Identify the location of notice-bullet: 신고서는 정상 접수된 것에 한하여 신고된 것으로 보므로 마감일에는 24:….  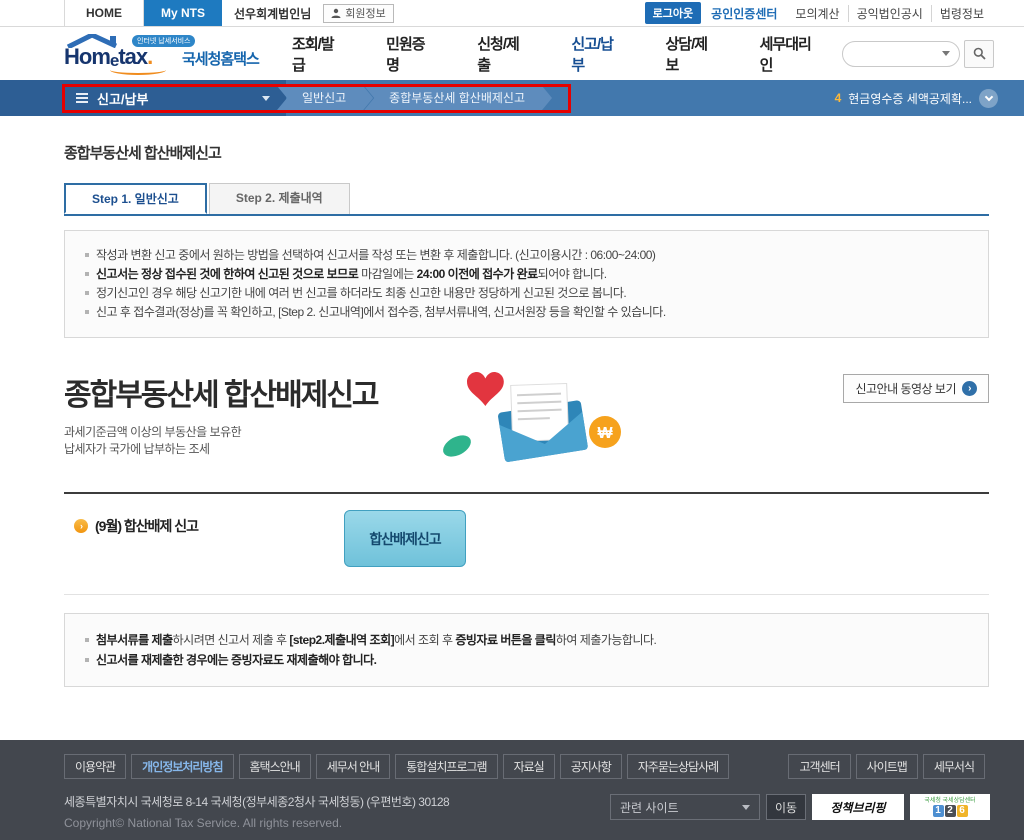
(526, 274).